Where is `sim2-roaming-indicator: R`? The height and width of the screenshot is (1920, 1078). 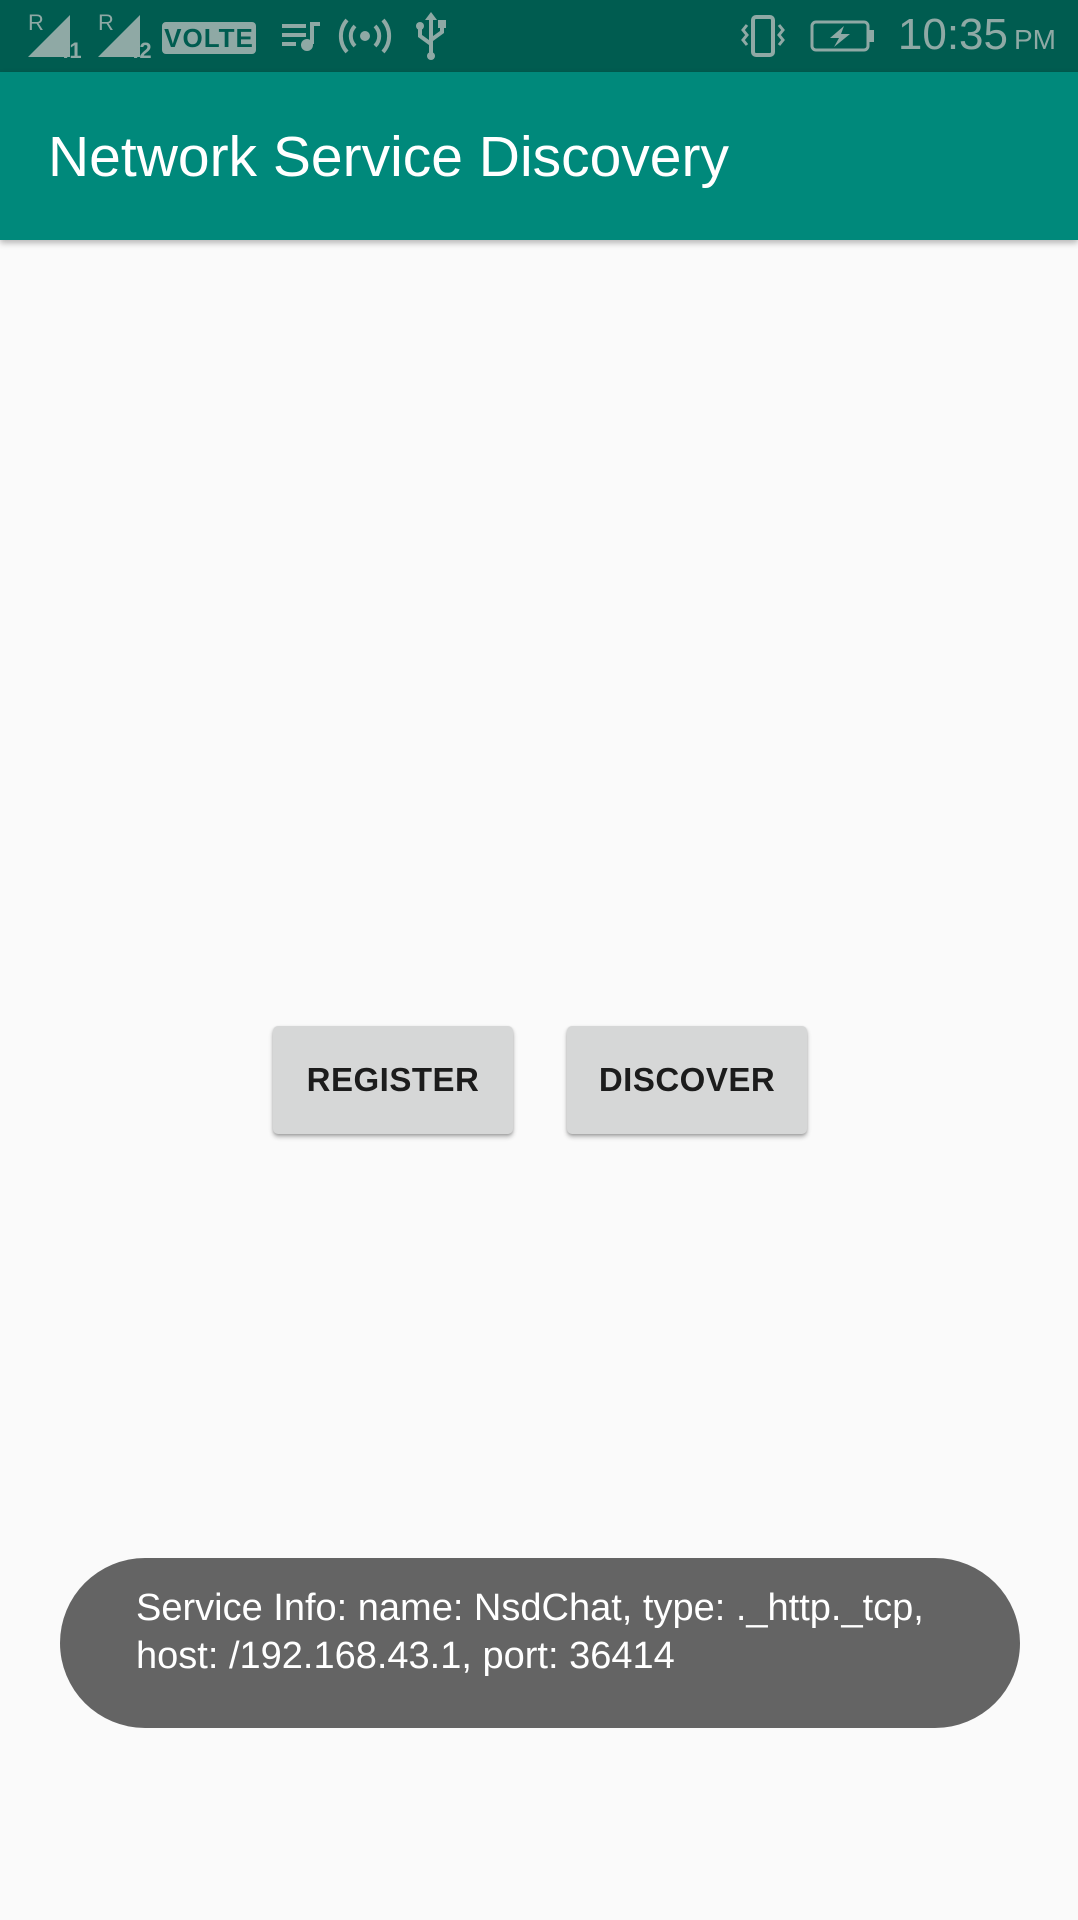 sim2-roaming-indicator: R is located at coordinates (106, 22).